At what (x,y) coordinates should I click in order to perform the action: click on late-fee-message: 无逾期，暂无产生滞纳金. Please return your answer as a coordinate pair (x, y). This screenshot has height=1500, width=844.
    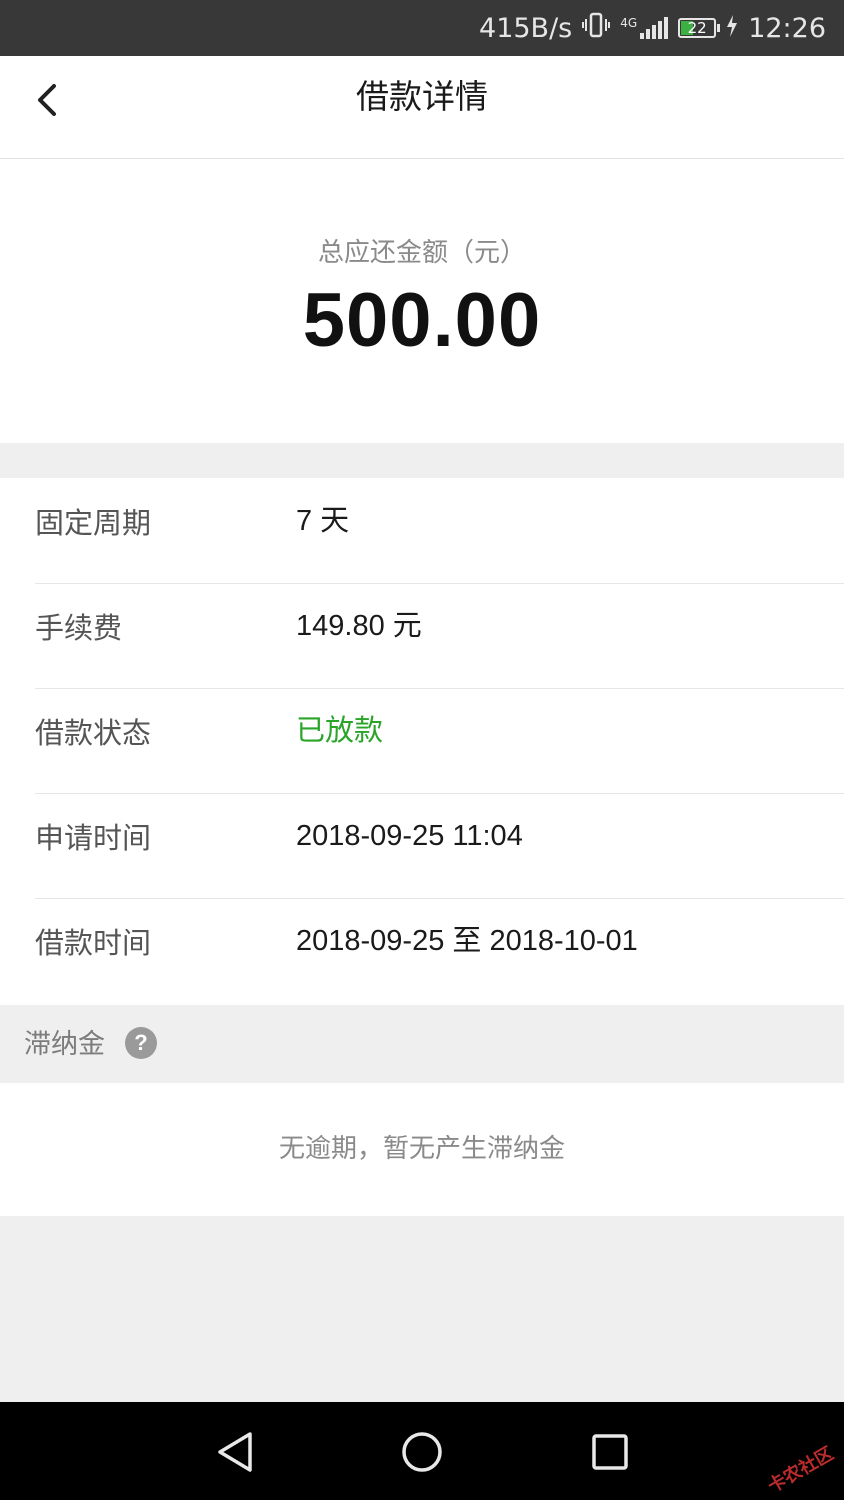
    Looking at the image, I should click on (421, 1149).